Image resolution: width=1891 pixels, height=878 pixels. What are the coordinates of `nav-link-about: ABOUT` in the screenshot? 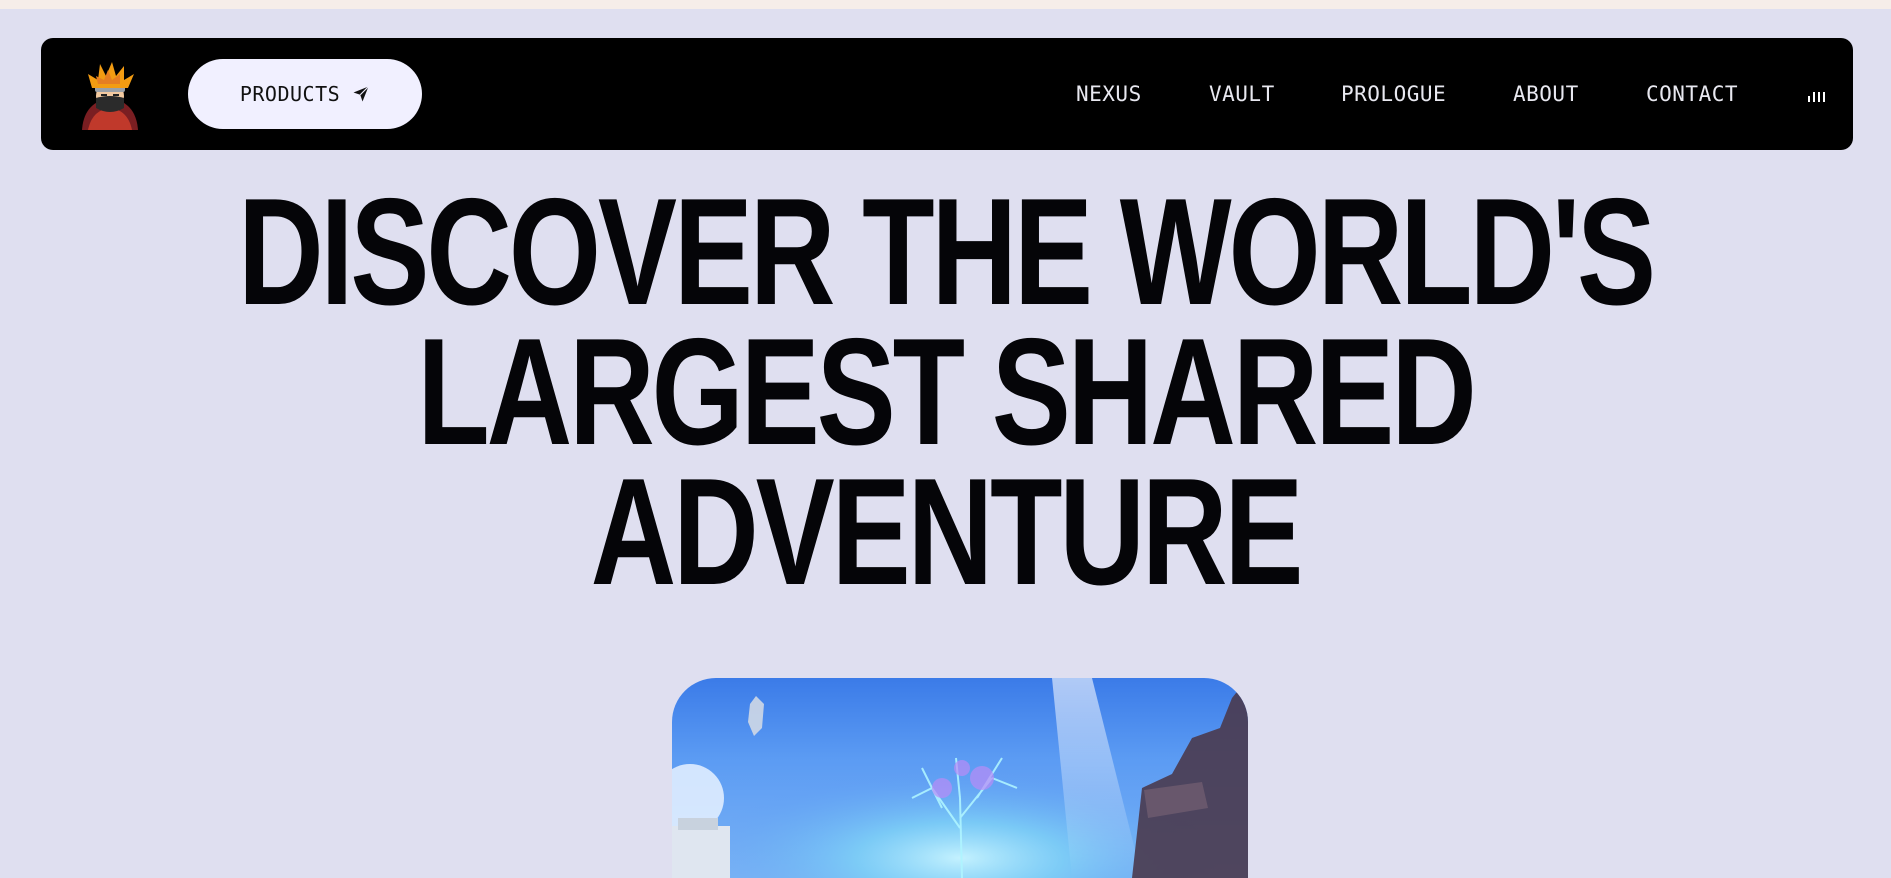 It's located at (1546, 94).